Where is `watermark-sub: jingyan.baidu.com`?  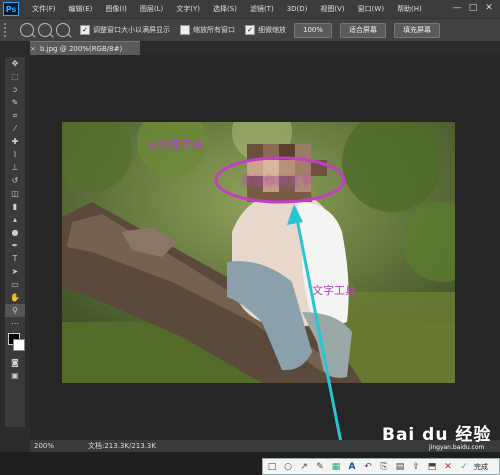 watermark-sub: jingyan.baidu.com is located at coordinates (457, 447).